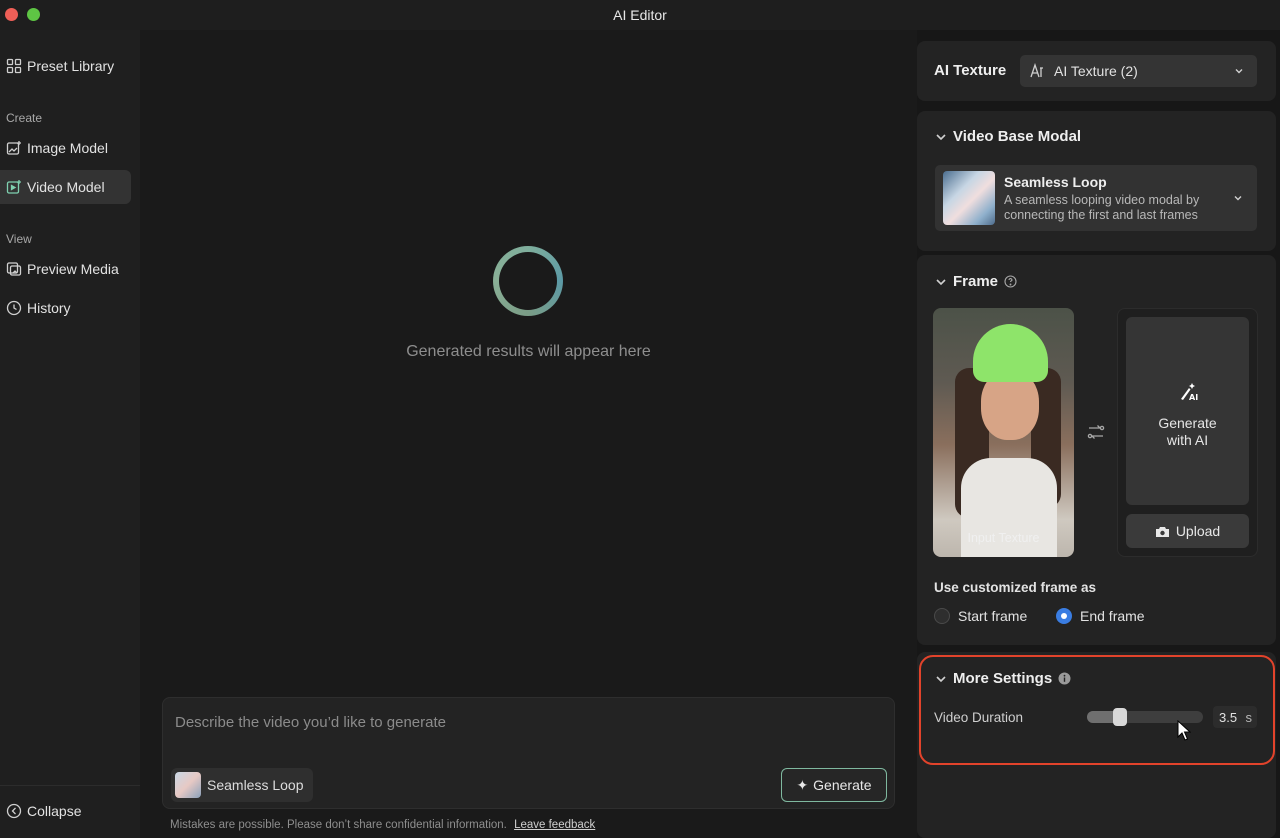 Image resolution: width=1280 pixels, height=838 pixels. What do you see at coordinates (13, 148) in the screenshot?
I see `image-plus-icon` at bounding box center [13, 148].